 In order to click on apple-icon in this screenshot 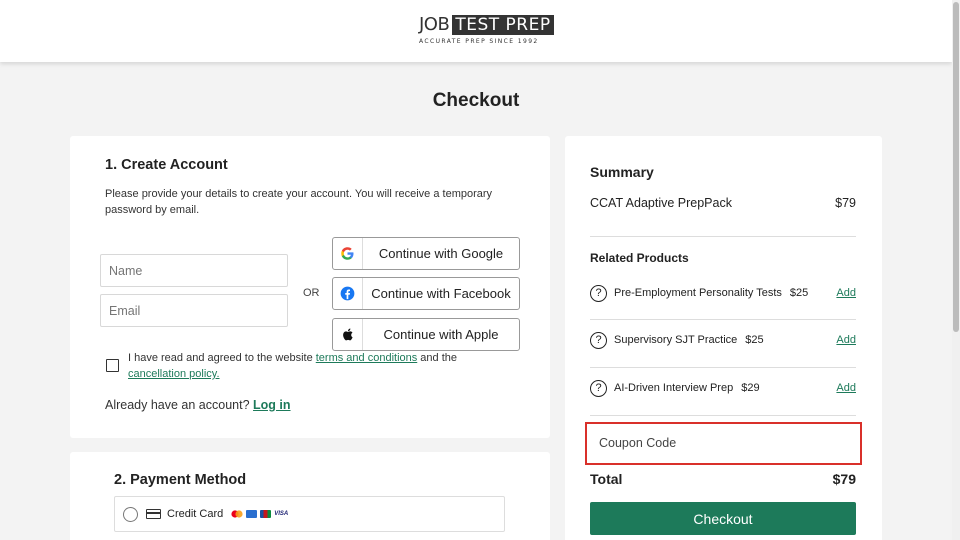, I will do `click(348, 334)`.